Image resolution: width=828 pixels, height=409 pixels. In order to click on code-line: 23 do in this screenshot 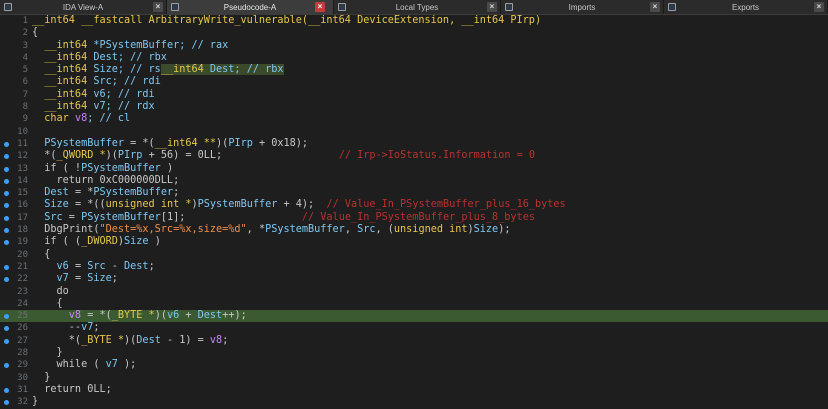, I will do `click(414, 292)`.